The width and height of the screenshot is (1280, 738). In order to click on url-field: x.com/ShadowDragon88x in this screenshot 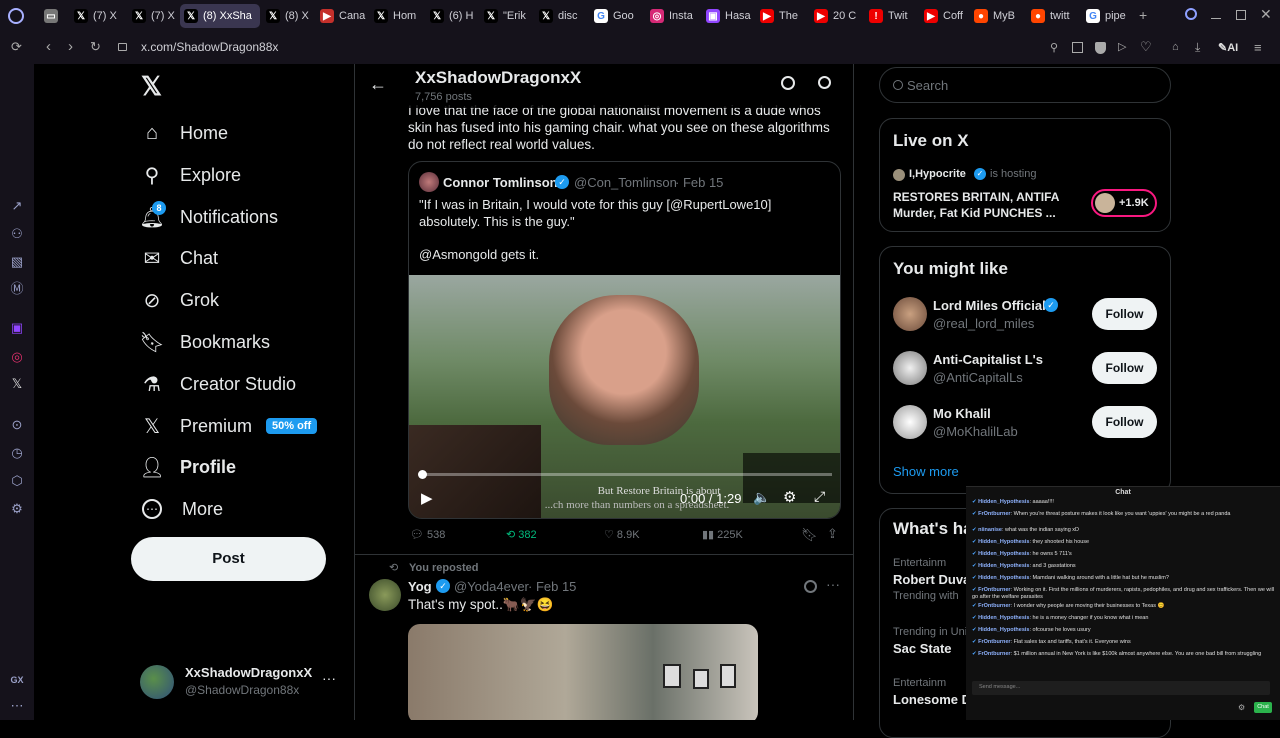, I will do `click(209, 47)`.